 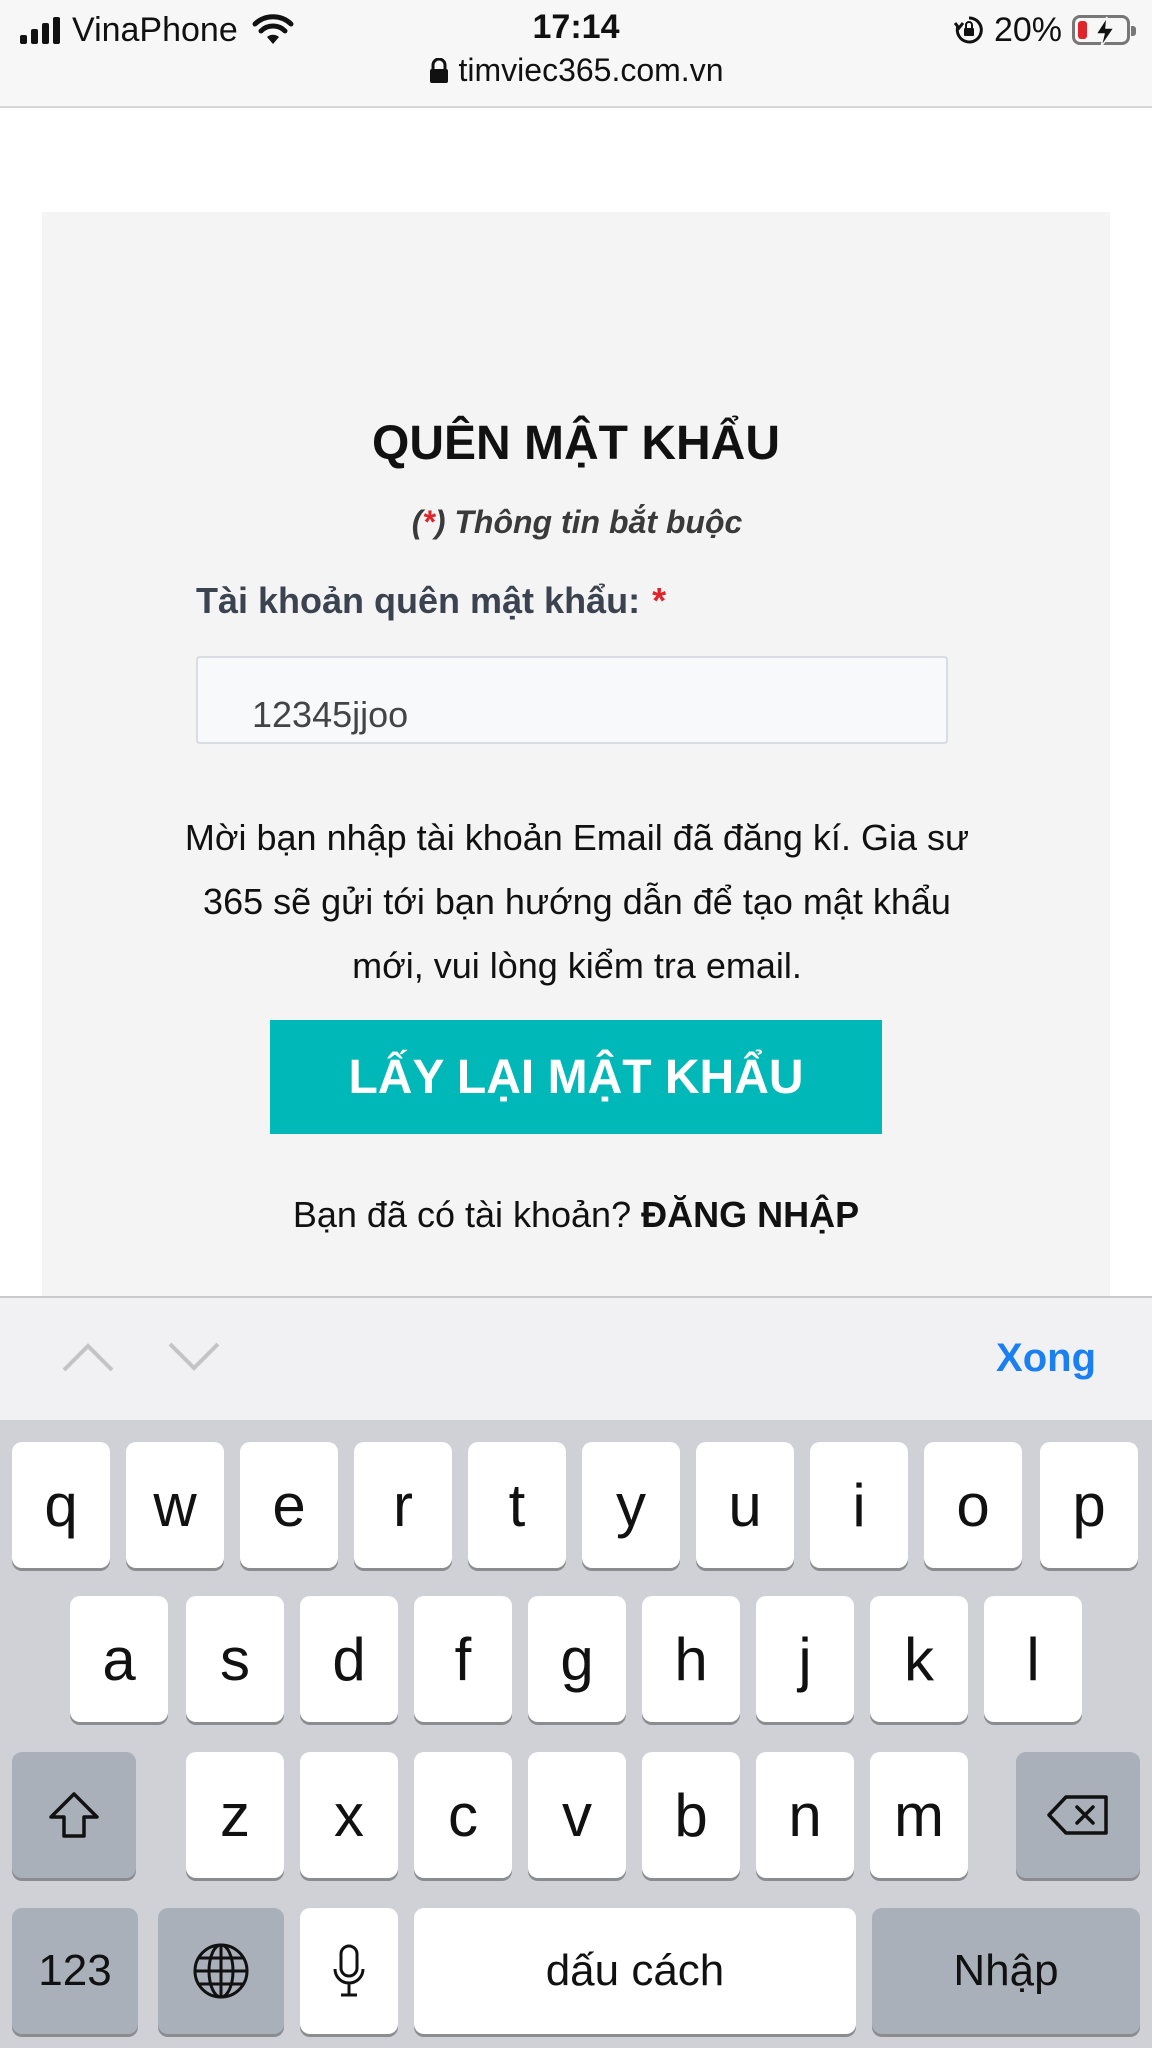 I want to click on microphone-icon, so click(x=349, y=1970).